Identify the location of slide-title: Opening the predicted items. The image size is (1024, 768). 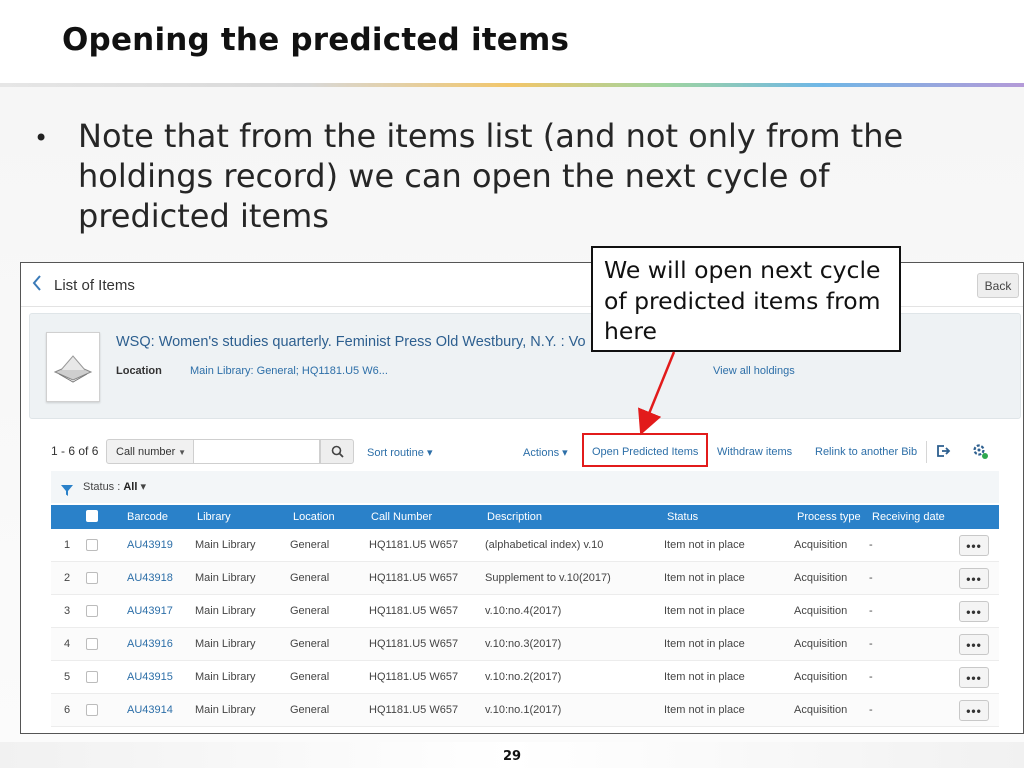
(316, 40).